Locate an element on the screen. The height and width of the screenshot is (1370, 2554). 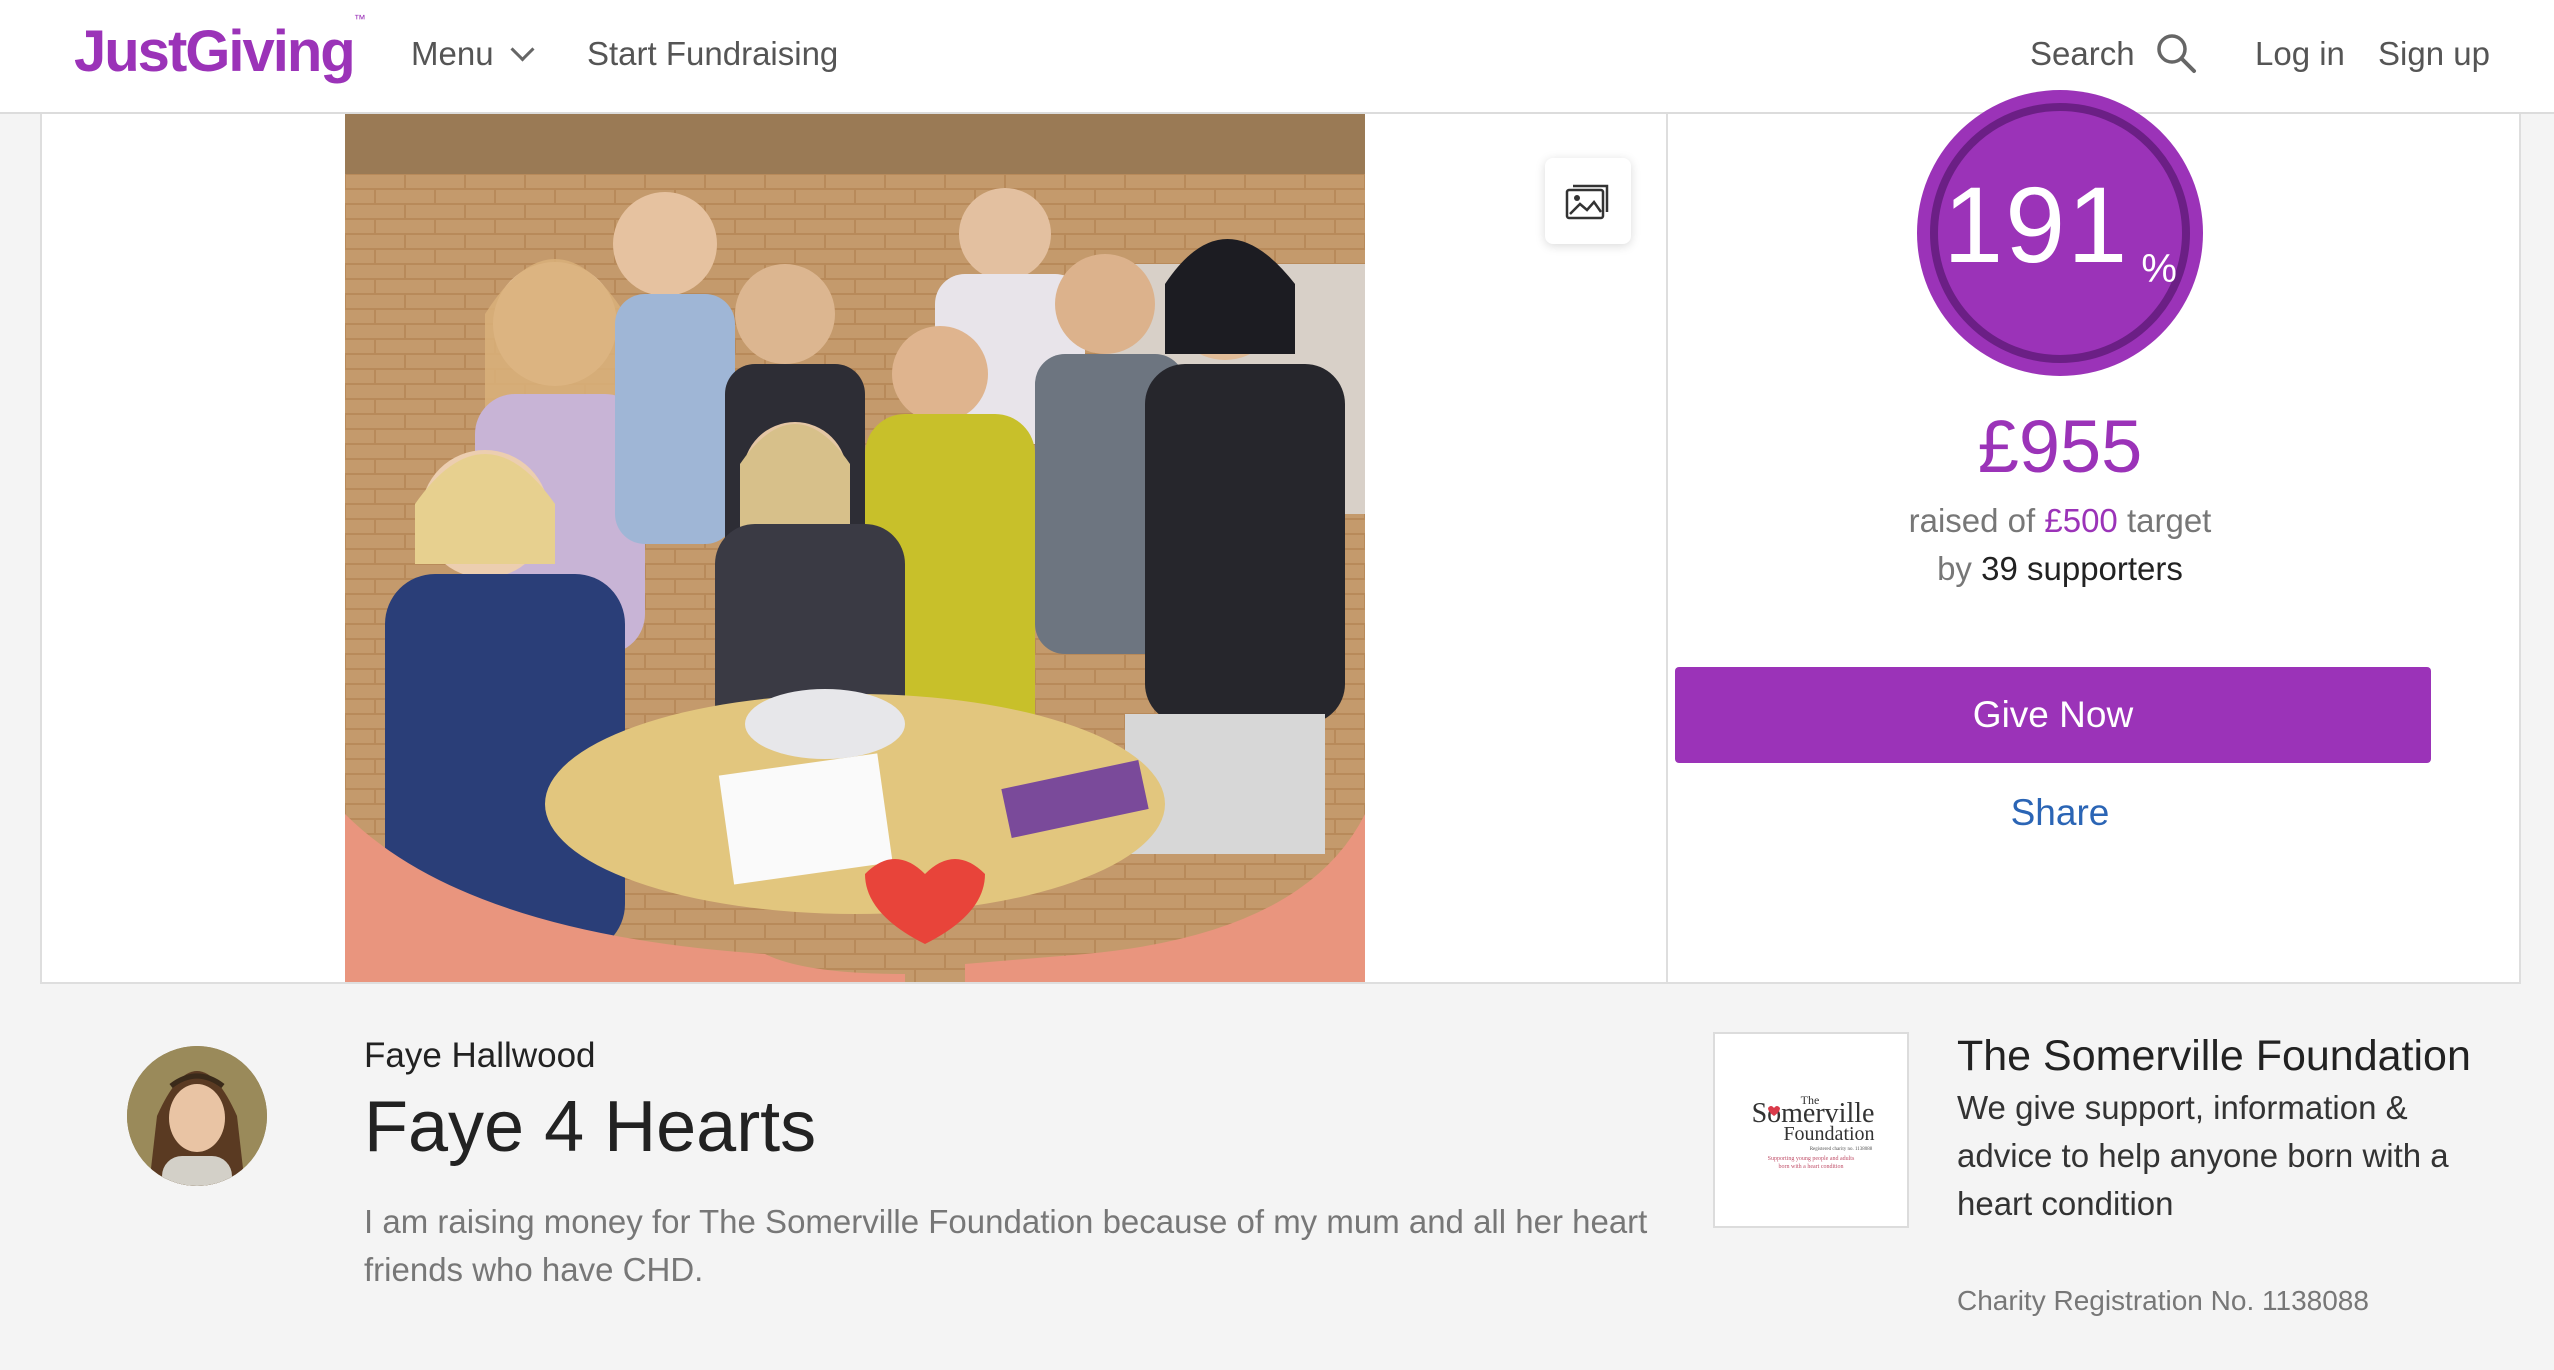
supporters-count: 39 supporters is located at coordinates (2082, 568).